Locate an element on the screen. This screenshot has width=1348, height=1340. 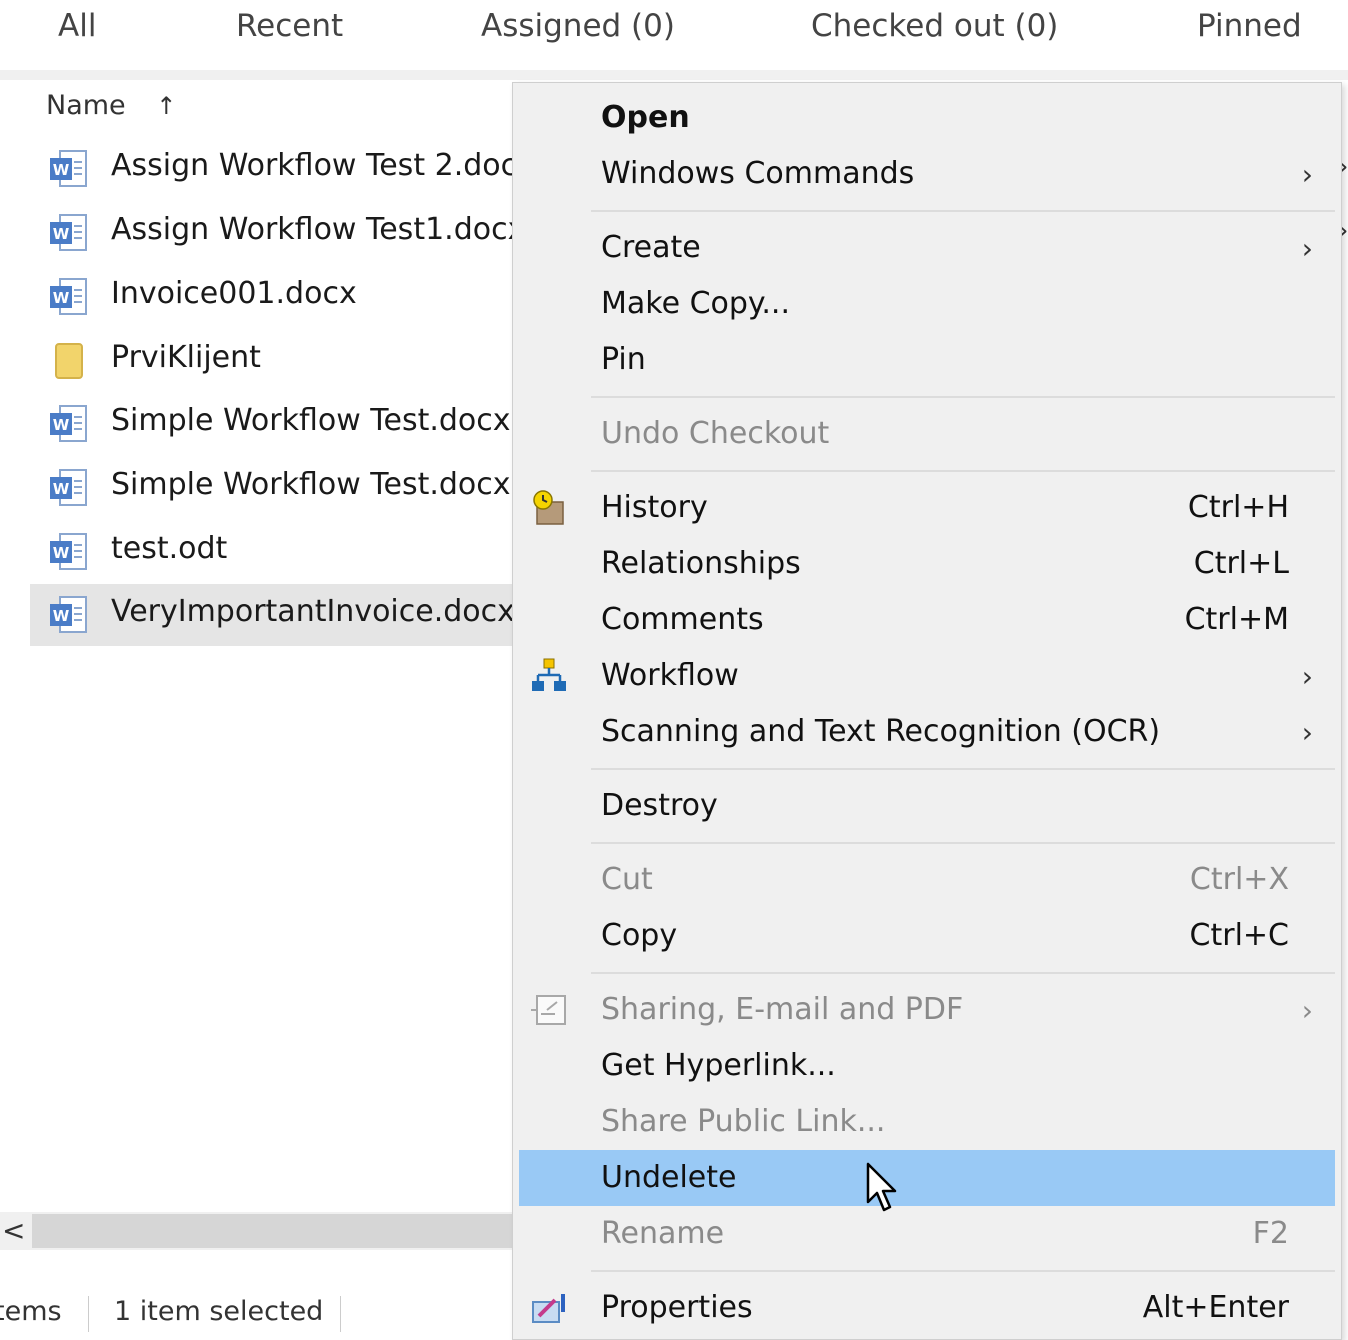
file-name: Invoice001.docx is located at coordinates (234, 293).